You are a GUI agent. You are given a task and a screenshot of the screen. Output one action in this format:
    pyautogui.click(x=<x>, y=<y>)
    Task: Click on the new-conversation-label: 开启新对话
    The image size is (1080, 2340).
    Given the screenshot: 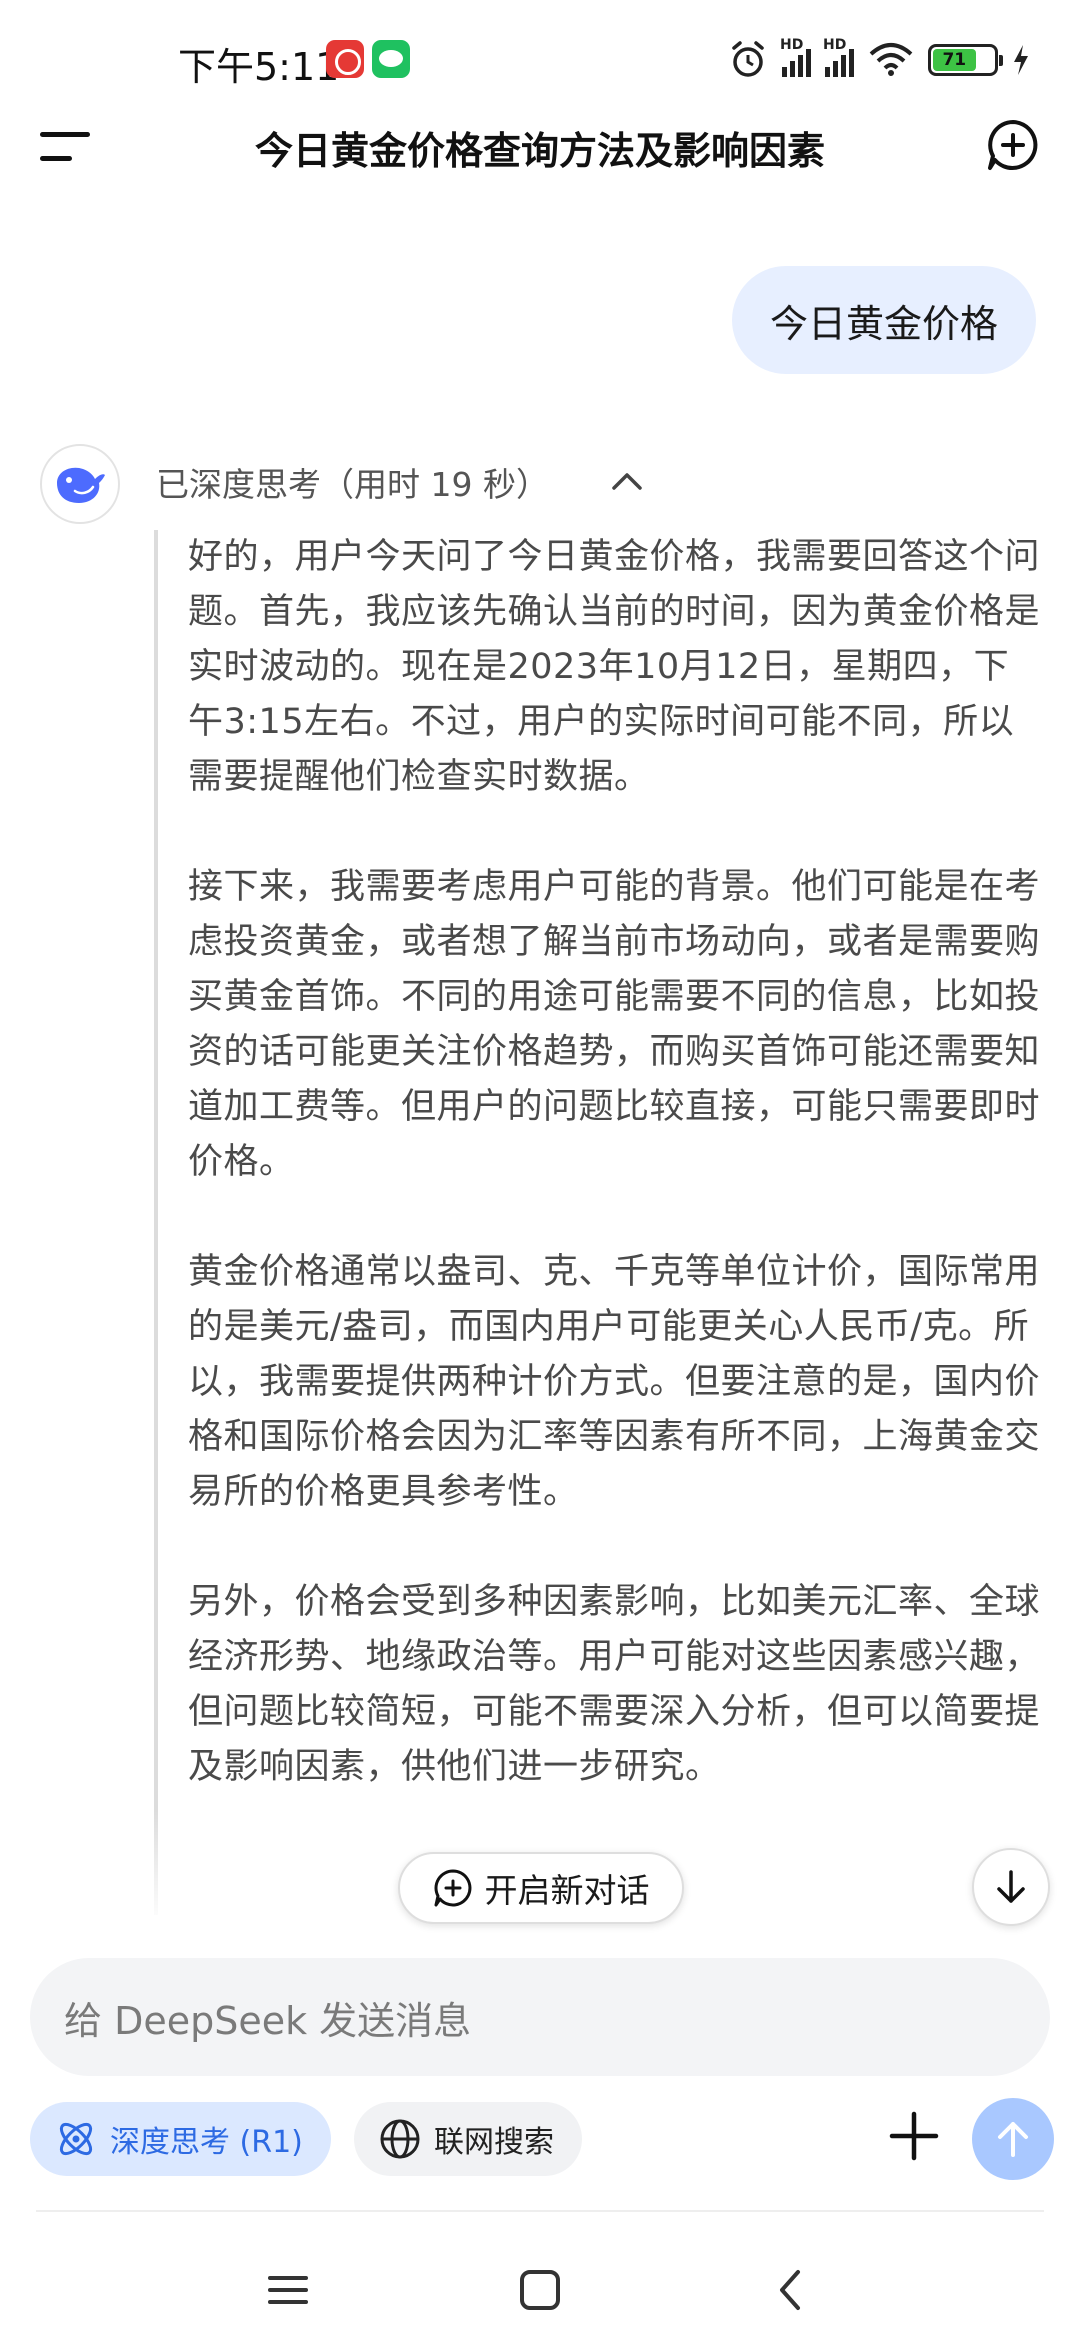 What is the action you would take?
    pyautogui.click(x=567, y=1890)
    